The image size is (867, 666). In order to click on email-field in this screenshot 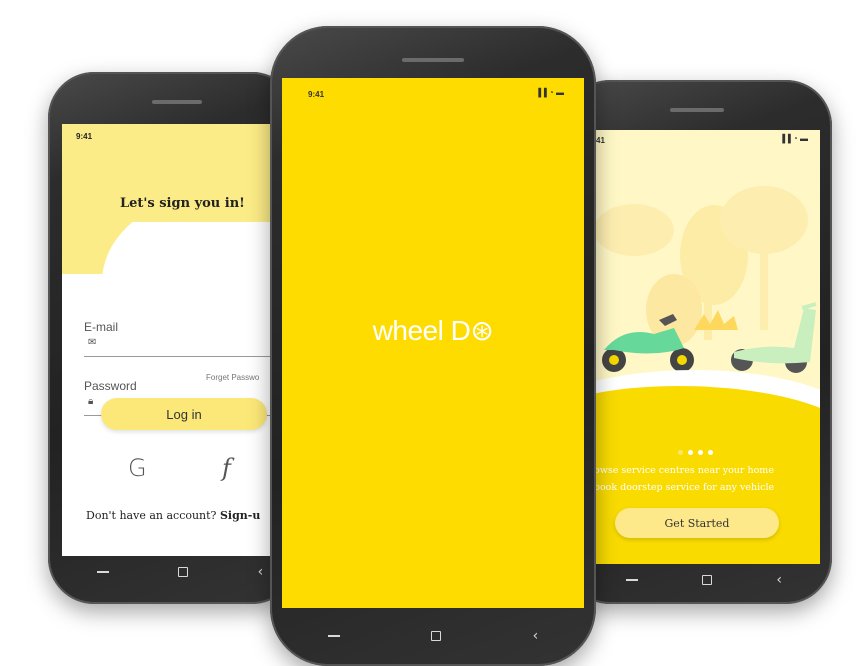, I will do `click(191, 356)`.